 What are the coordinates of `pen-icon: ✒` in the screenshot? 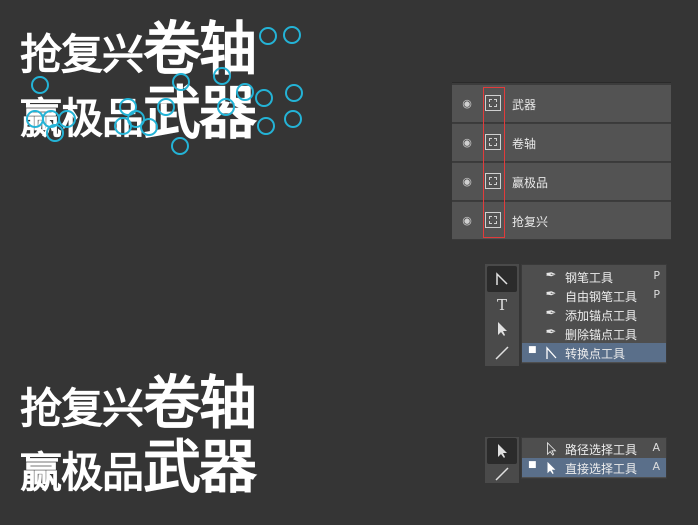 It's located at (551, 275).